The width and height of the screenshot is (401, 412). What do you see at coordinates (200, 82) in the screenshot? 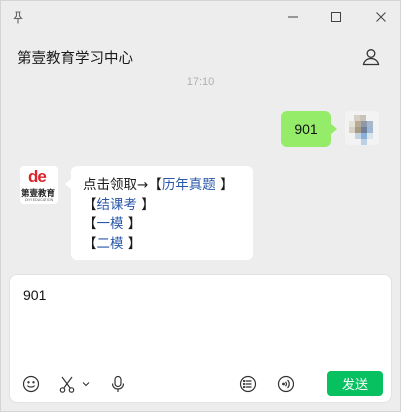
I see `message-timestamp: 17:10` at bounding box center [200, 82].